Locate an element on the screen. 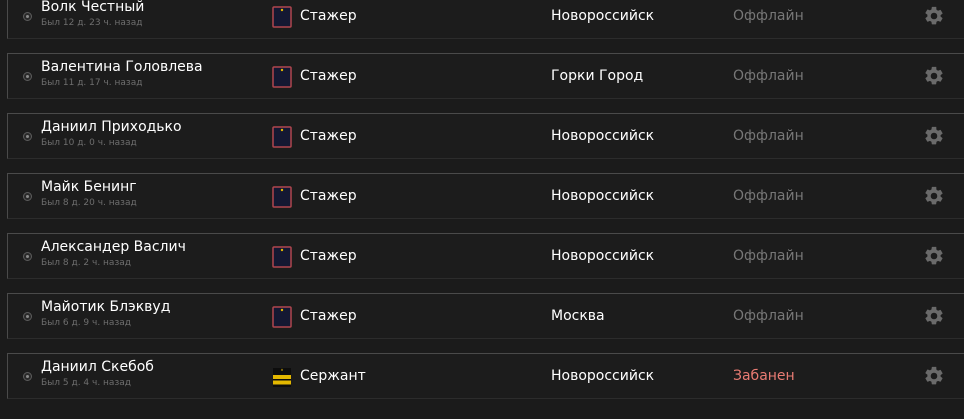 This screenshot has width=964, height=419. member-rank: Сержант is located at coordinates (333, 376).